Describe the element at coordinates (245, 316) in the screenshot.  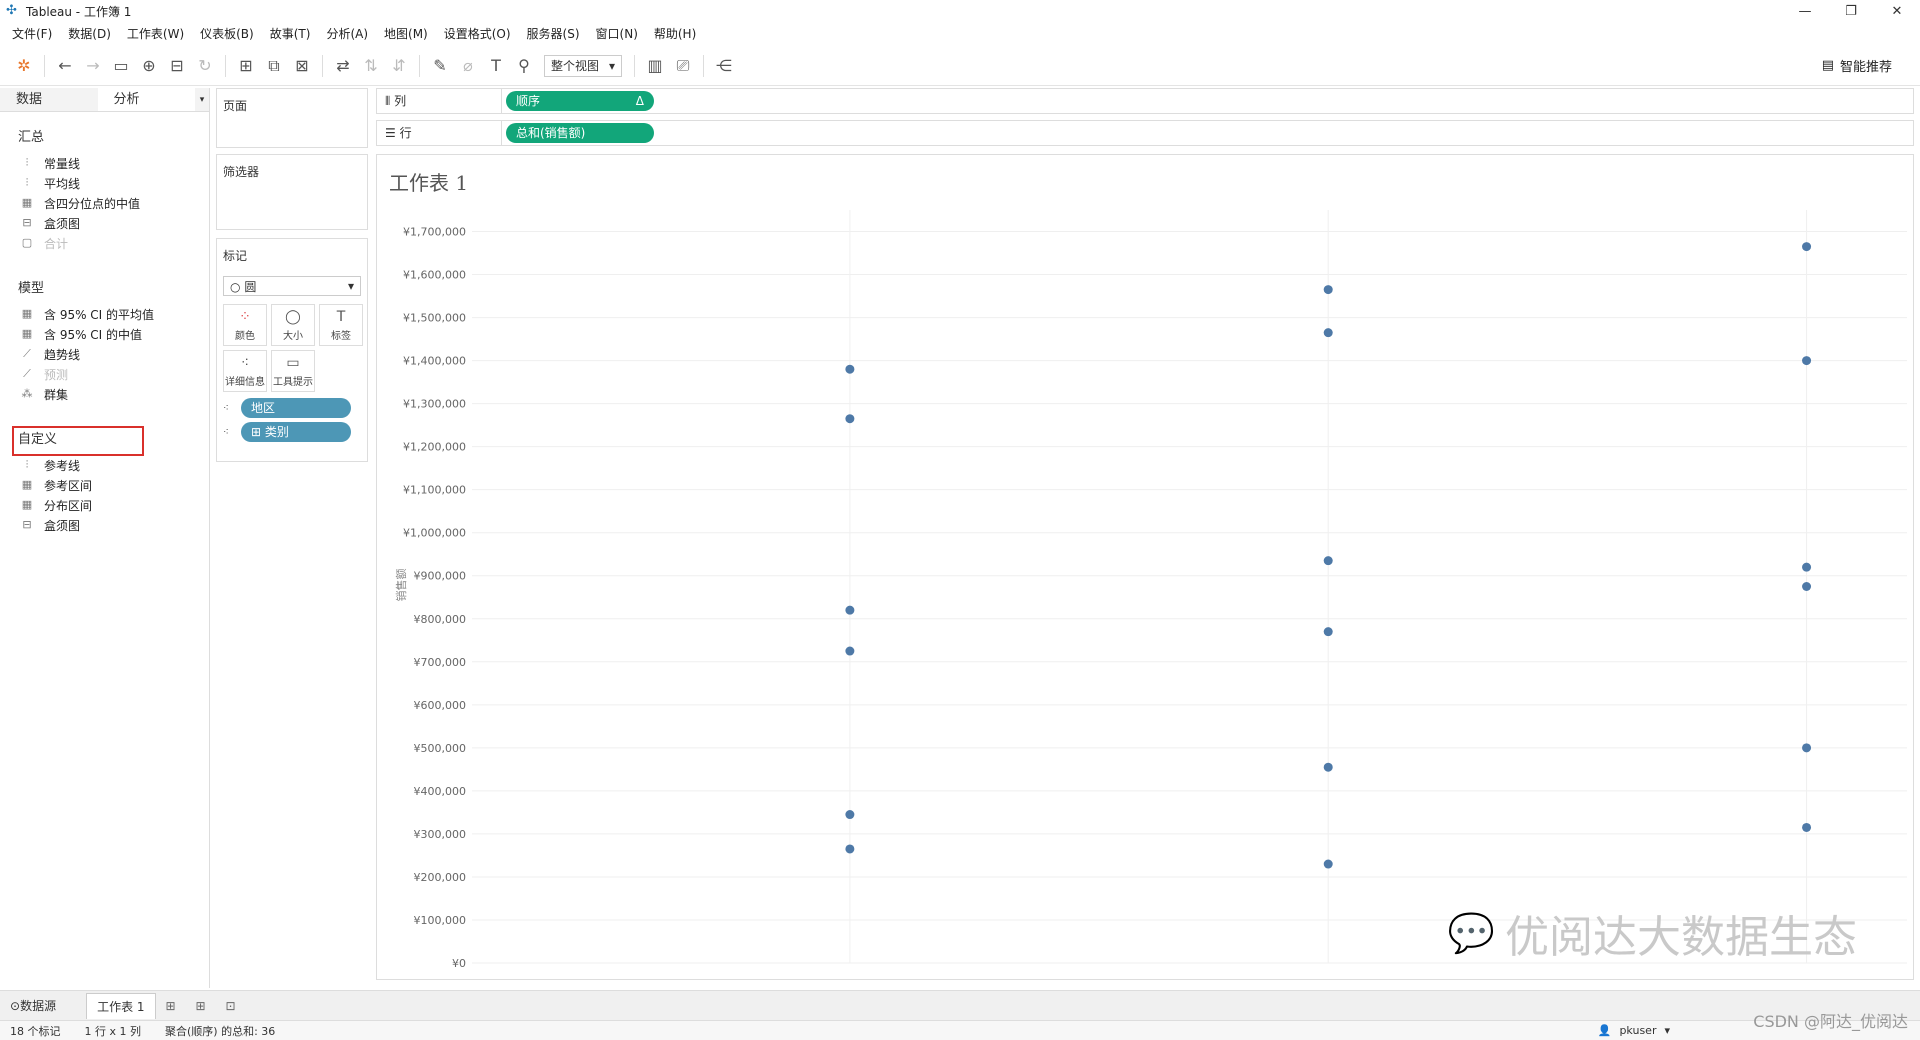
I see `color-icon: ⁘` at that location.